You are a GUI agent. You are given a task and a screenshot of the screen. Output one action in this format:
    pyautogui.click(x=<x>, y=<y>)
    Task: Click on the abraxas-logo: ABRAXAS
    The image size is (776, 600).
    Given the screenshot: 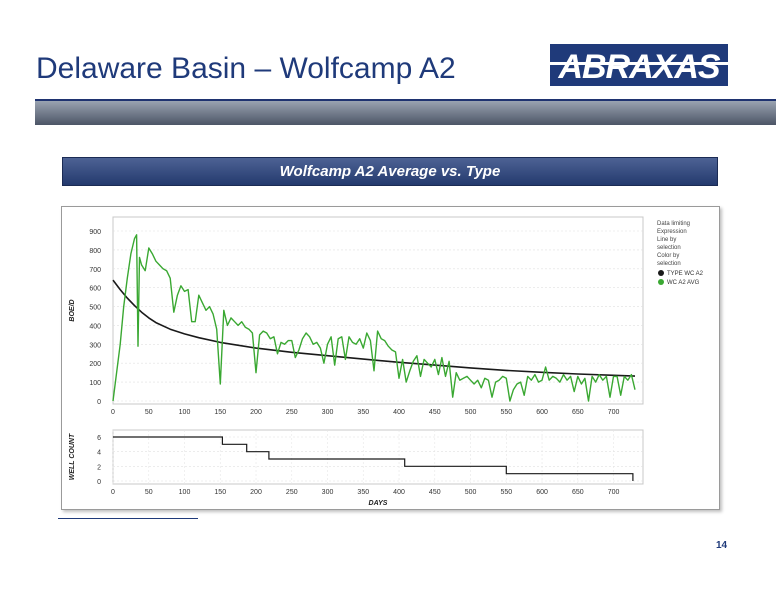 What is the action you would take?
    pyautogui.click(x=639, y=65)
    